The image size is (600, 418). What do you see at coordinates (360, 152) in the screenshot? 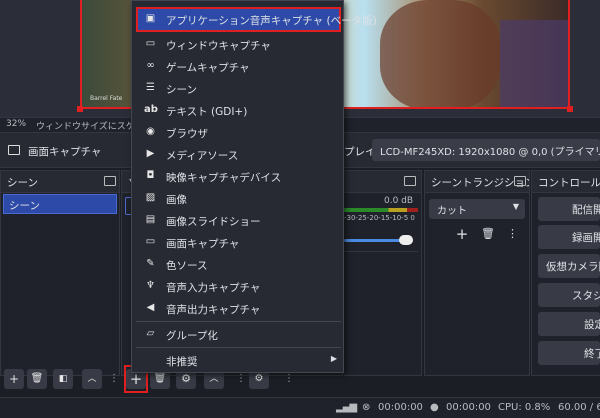
I see `display-label: プレイ` at bounding box center [360, 152].